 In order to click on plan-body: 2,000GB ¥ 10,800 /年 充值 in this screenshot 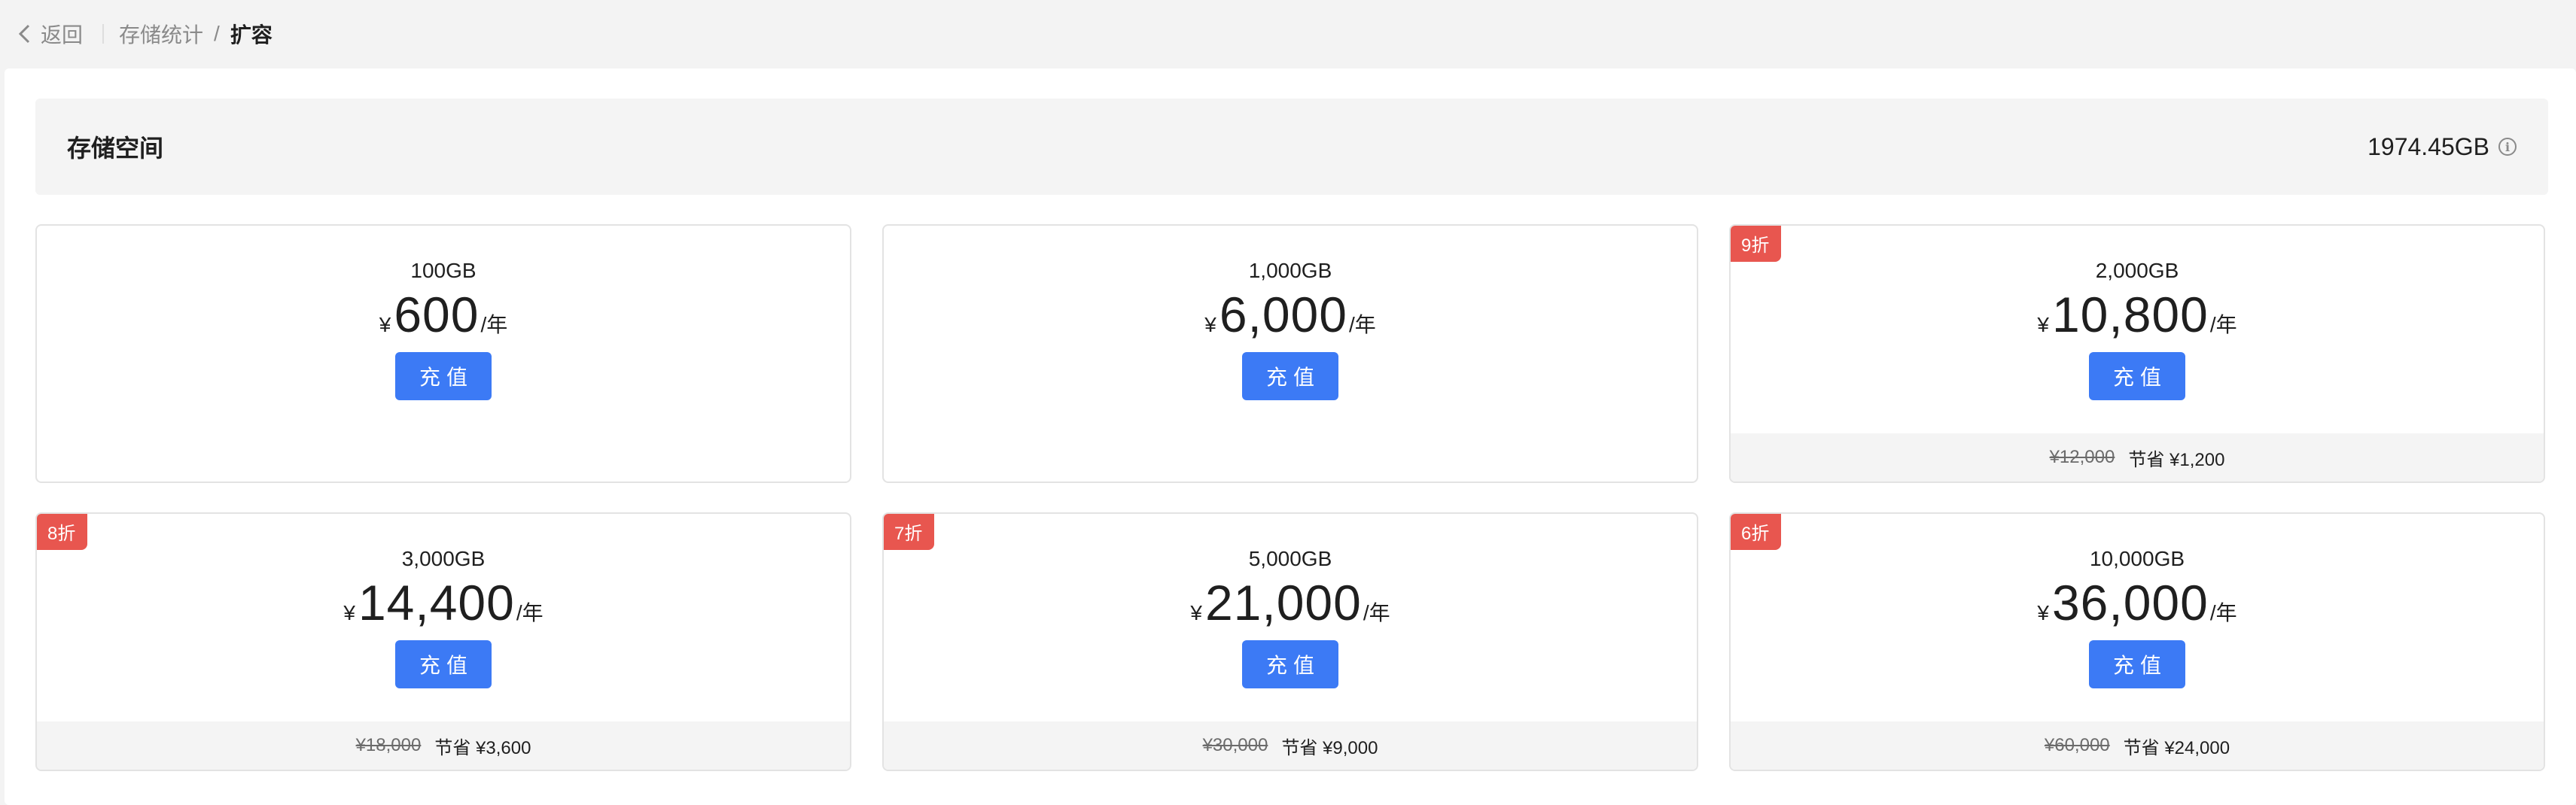, I will do `click(2138, 330)`.